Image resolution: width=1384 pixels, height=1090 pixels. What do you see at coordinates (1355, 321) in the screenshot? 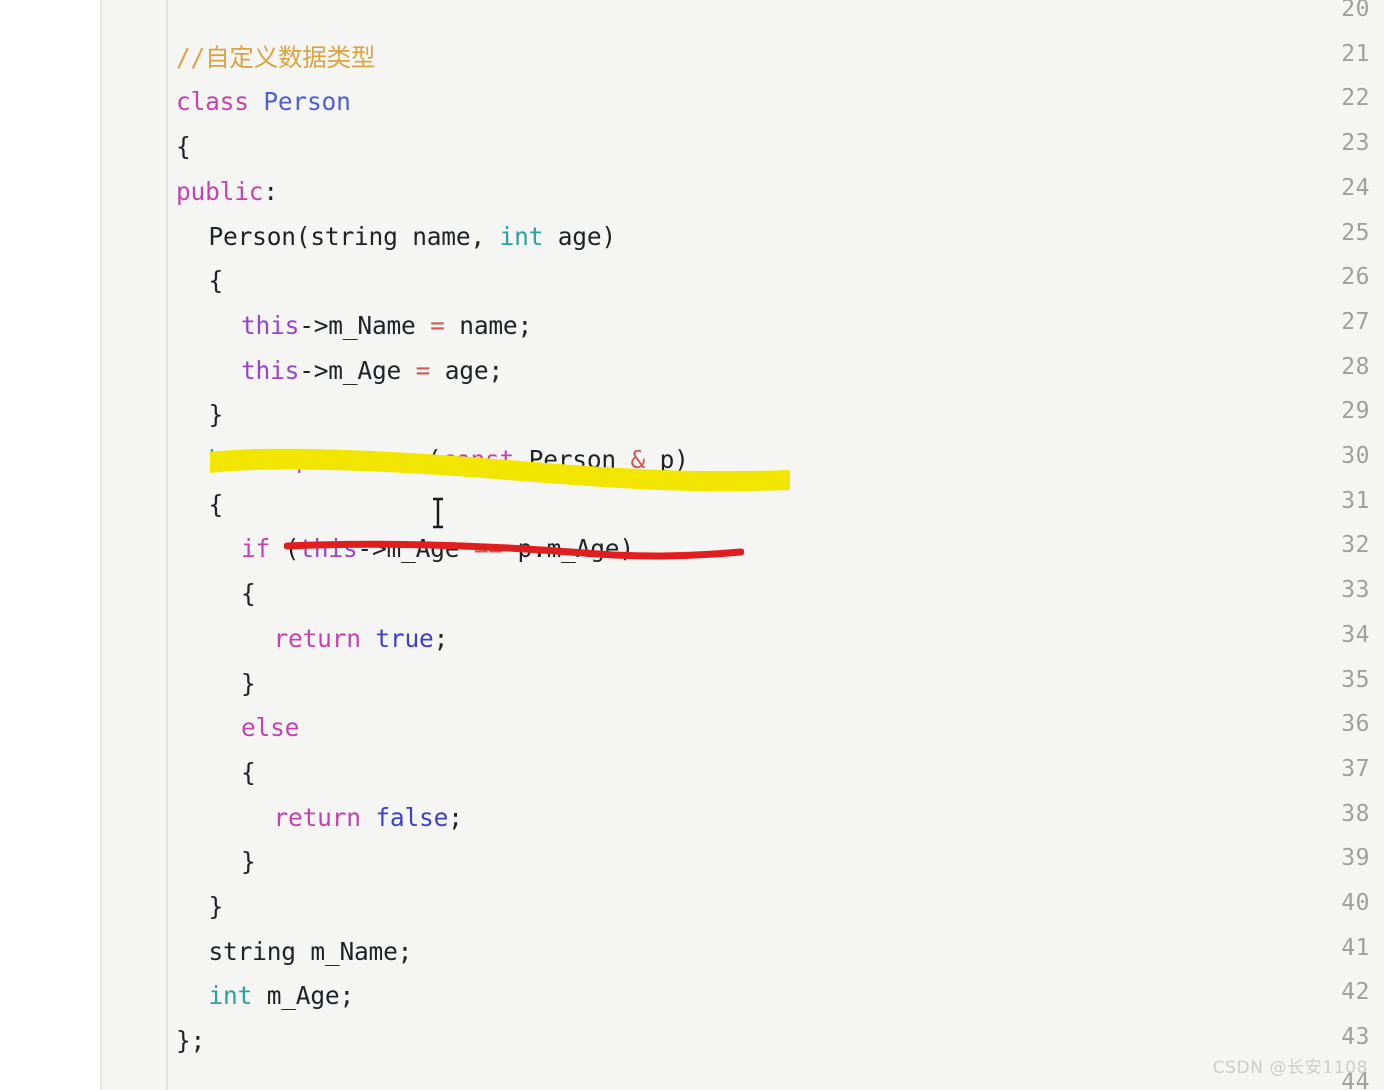
I see `line-number: 27` at bounding box center [1355, 321].